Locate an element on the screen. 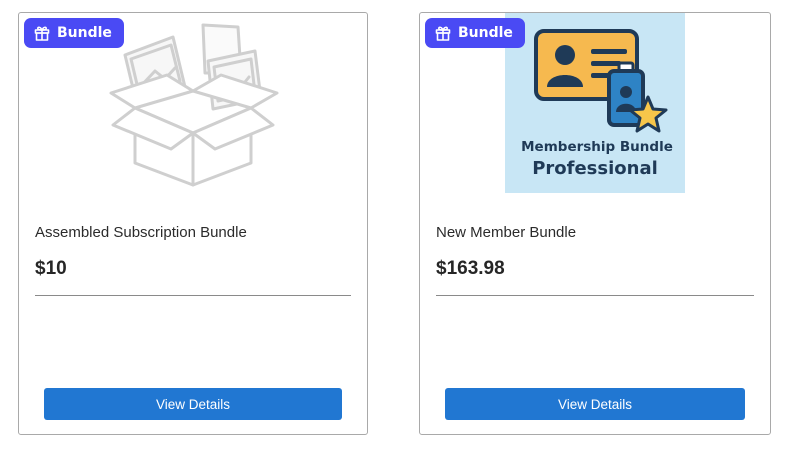 The width and height of the screenshot is (798, 455). image-caption-line2: Professional is located at coordinates (595, 168).